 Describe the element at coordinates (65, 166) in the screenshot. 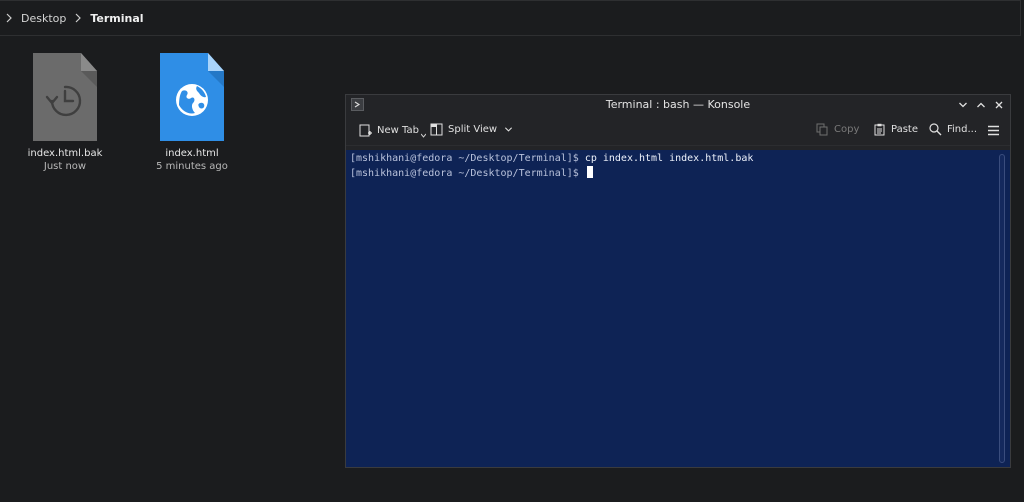

I see `file-modified-time: Just now` at that location.